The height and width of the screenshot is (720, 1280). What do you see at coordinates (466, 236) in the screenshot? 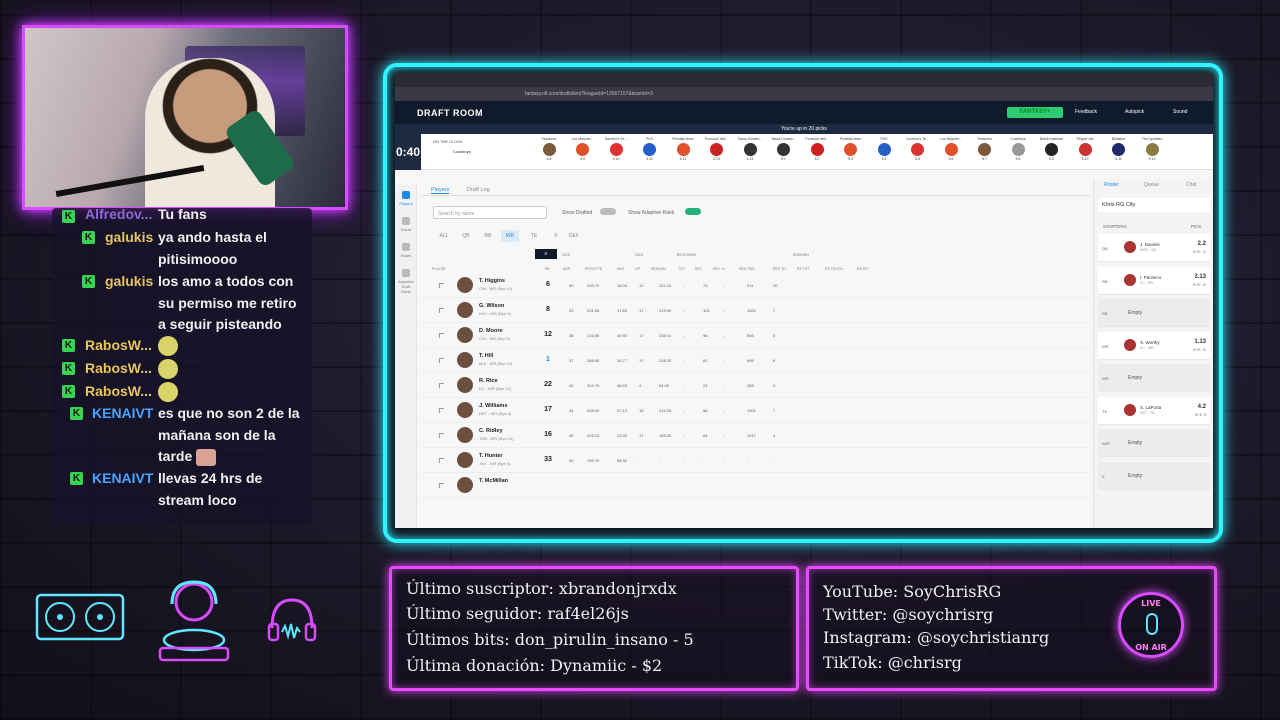
I see `position-filter-qb: QB` at bounding box center [466, 236].